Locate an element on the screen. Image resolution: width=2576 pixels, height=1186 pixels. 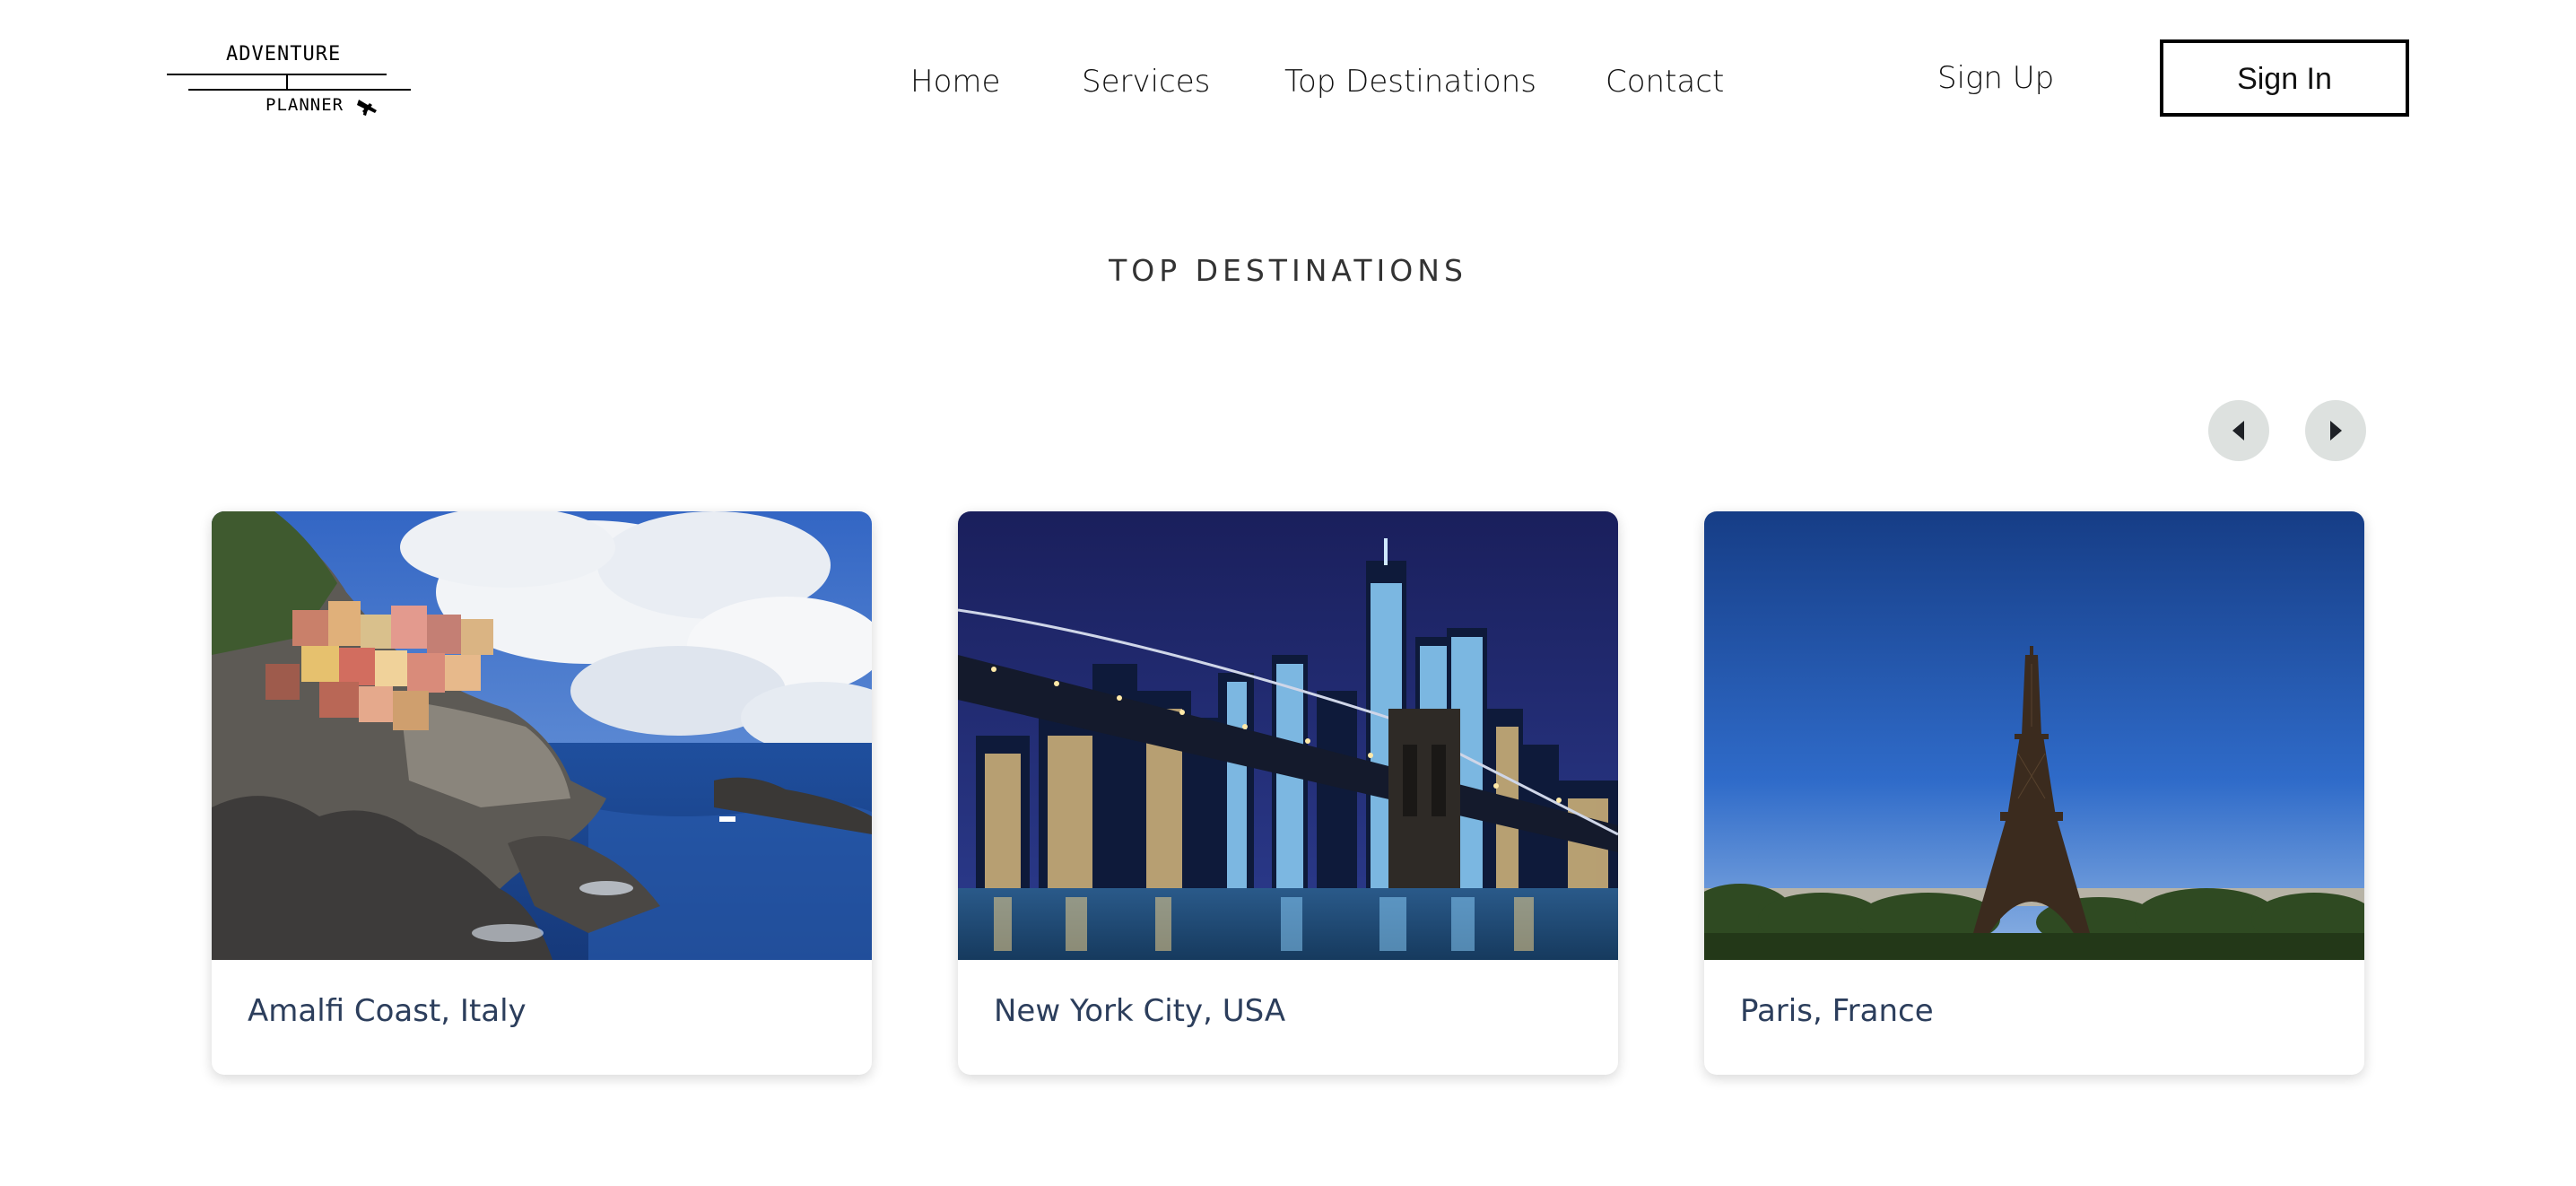
sign-up-link: Sign Up is located at coordinates (1995, 78).